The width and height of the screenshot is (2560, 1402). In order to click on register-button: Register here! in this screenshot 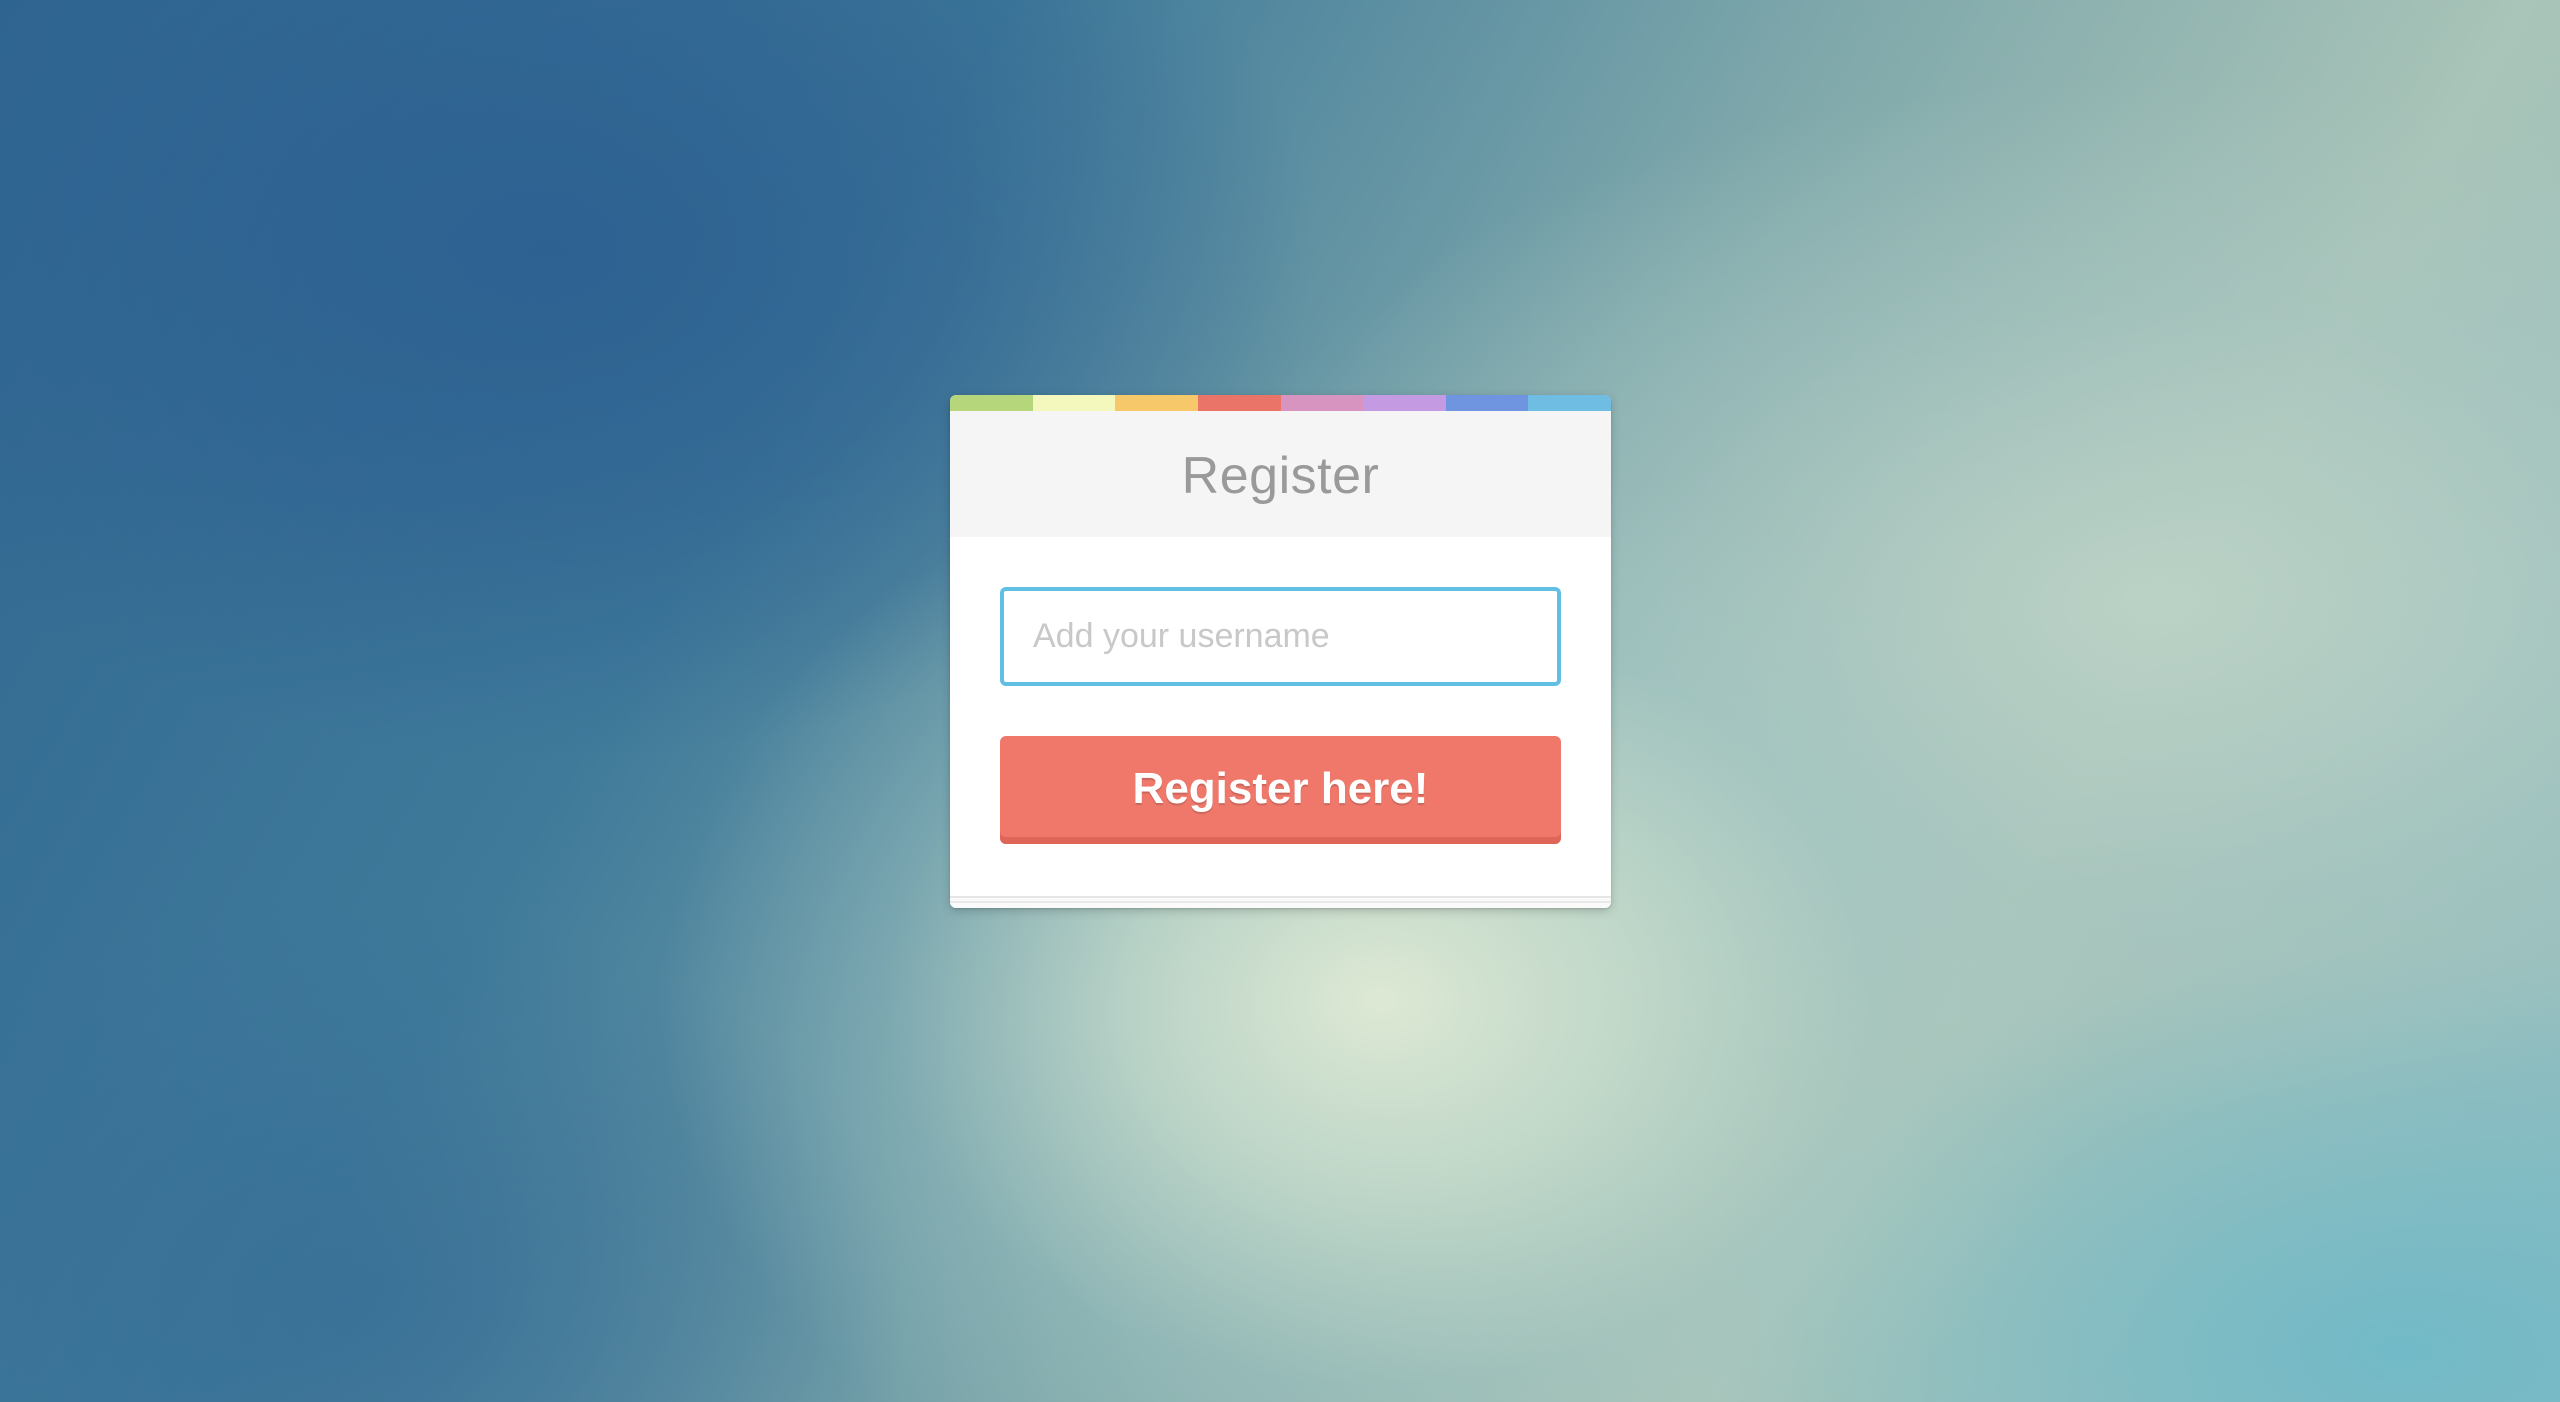, I will do `click(1280, 790)`.